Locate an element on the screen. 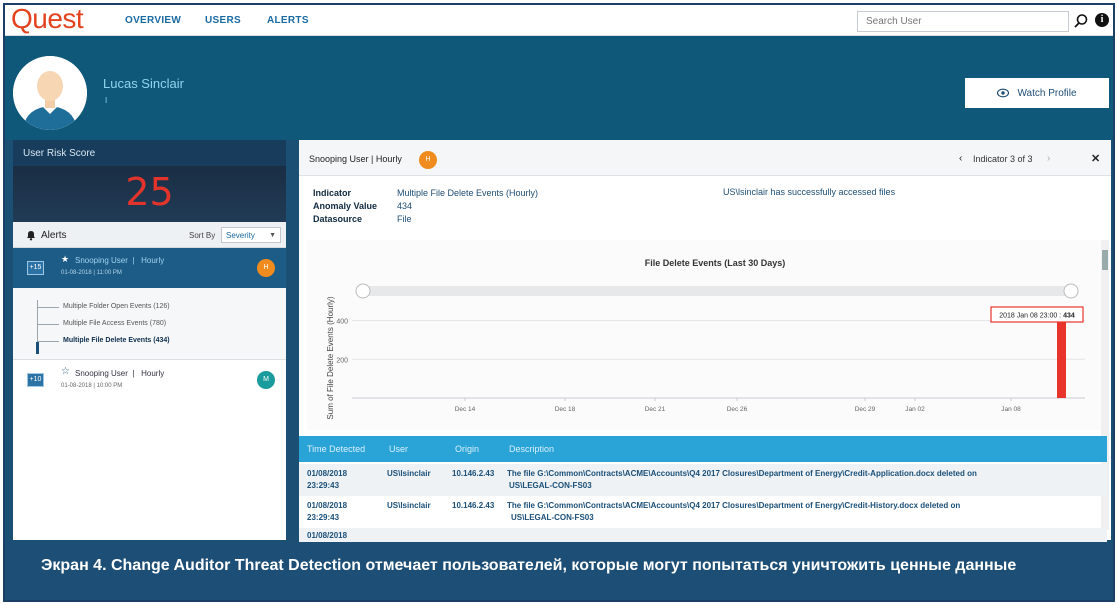 Image resolution: width=1118 pixels, height=605 pixels. datasource-value: File is located at coordinates (404, 219).